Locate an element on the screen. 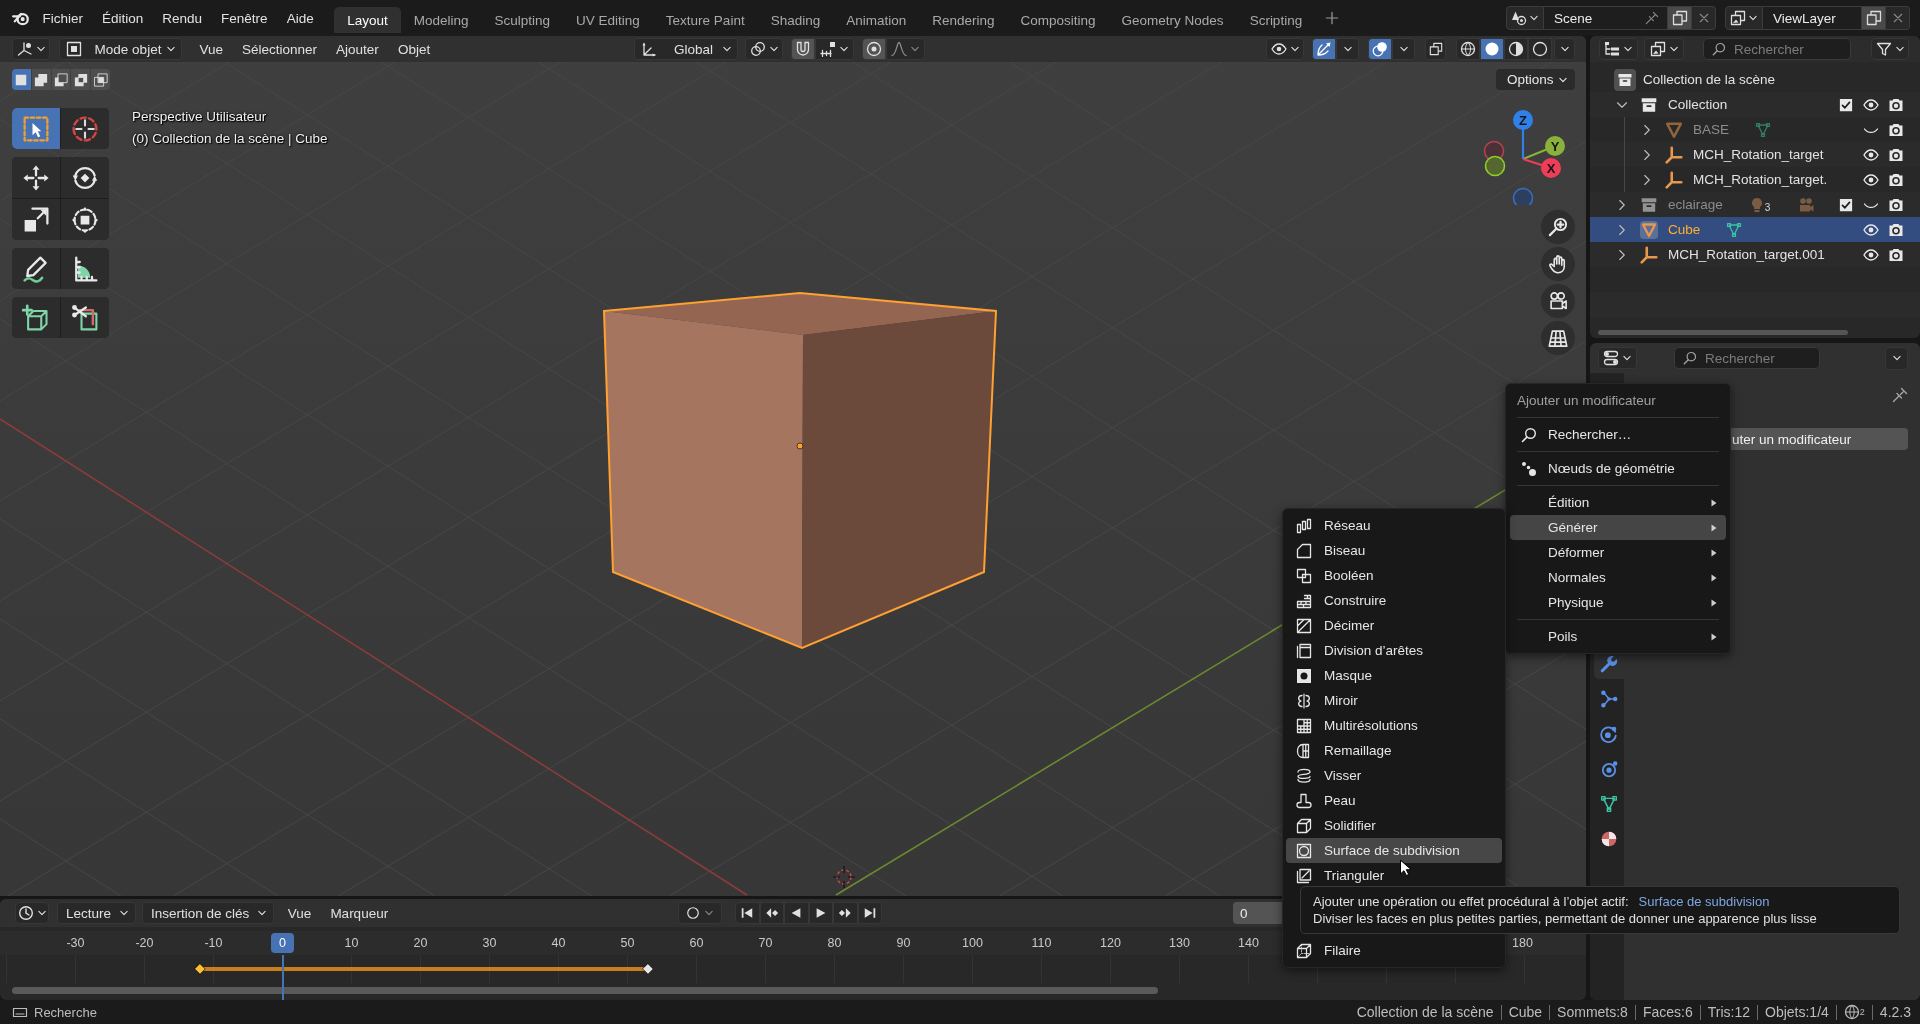 This screenshot has height=1024, width=1920. menu-item: Fenêtre is located at coordinates (244, 18).